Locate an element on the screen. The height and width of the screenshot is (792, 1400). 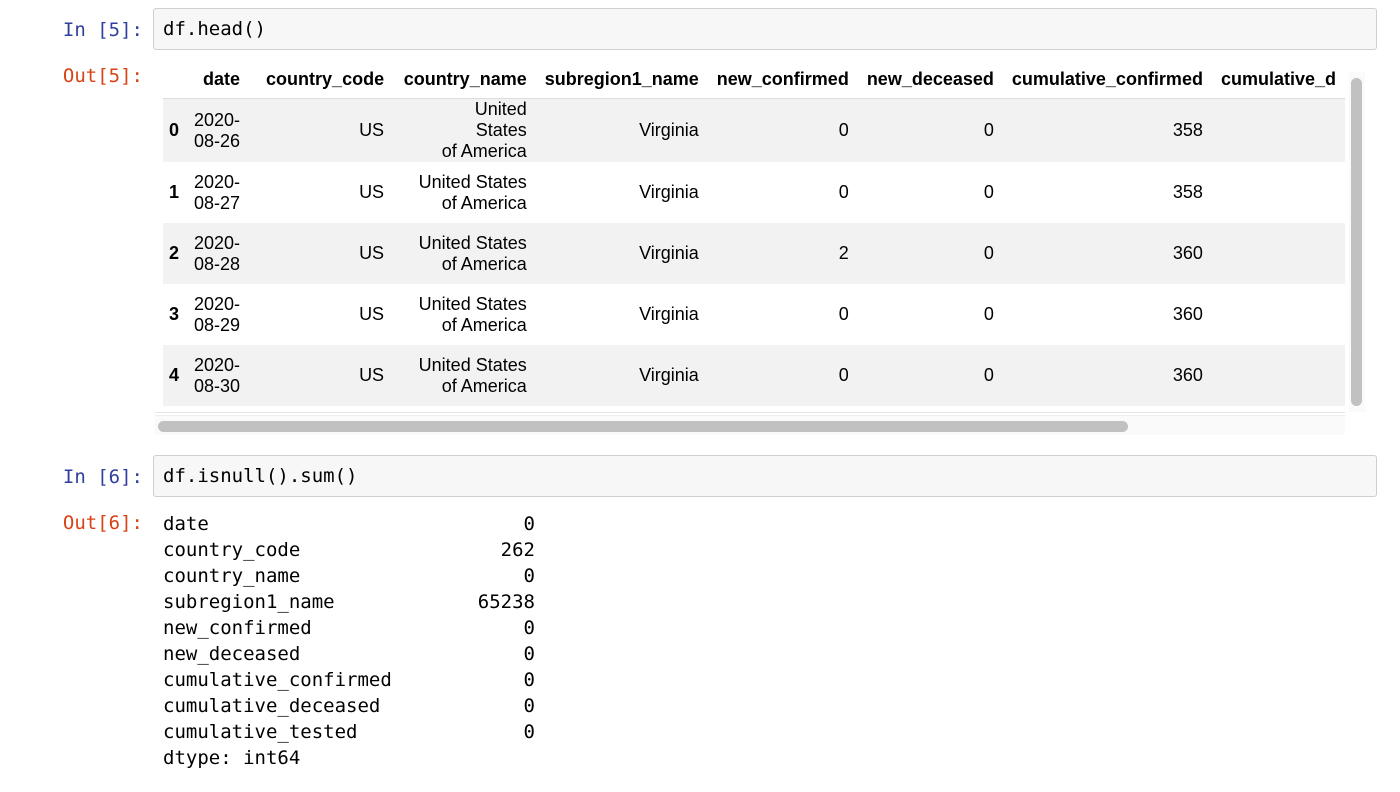
cell-new-confirmed: 2 is located at coordinates (843, 253).